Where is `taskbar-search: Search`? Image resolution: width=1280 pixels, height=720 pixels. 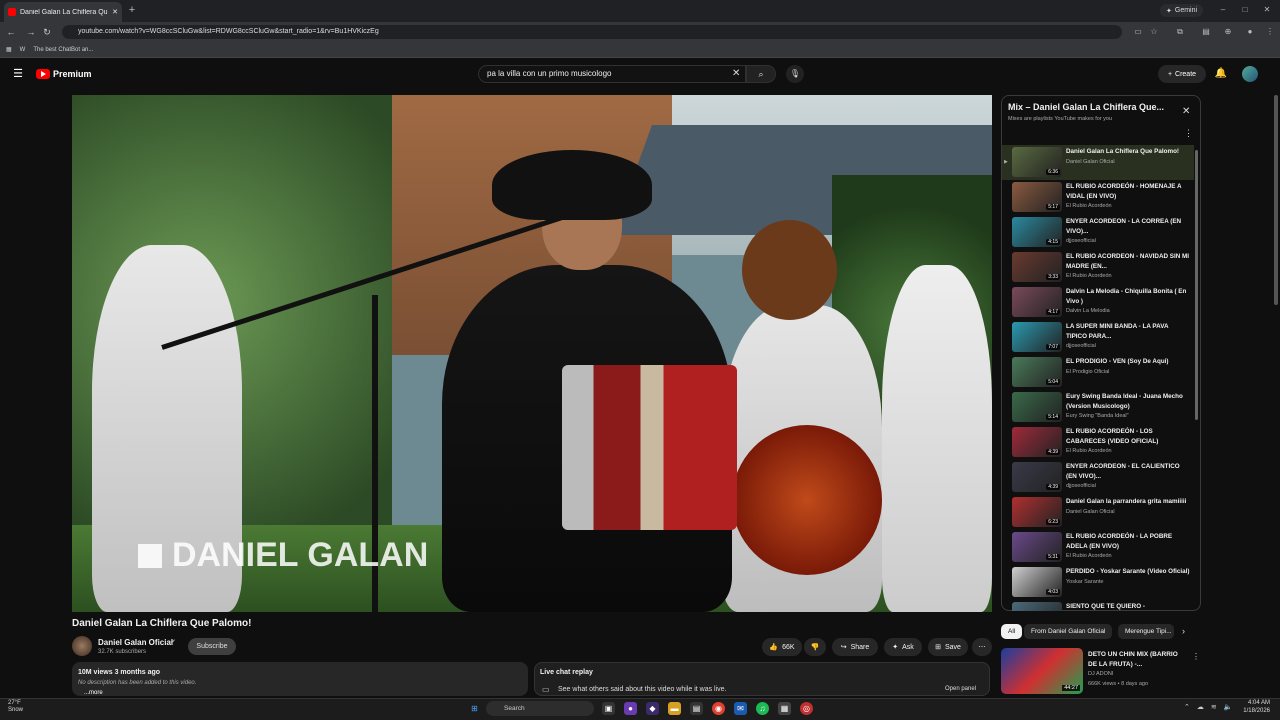
taskbar-search: Search is located at coordinates (540, 708).